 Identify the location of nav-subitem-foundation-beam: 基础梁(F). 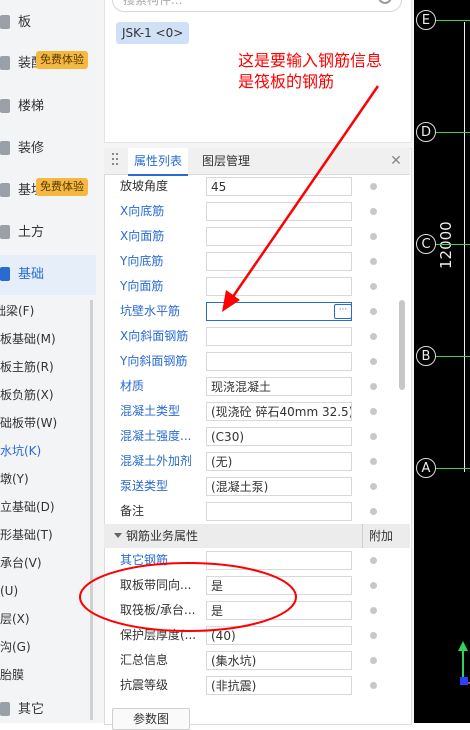
(36, 311).